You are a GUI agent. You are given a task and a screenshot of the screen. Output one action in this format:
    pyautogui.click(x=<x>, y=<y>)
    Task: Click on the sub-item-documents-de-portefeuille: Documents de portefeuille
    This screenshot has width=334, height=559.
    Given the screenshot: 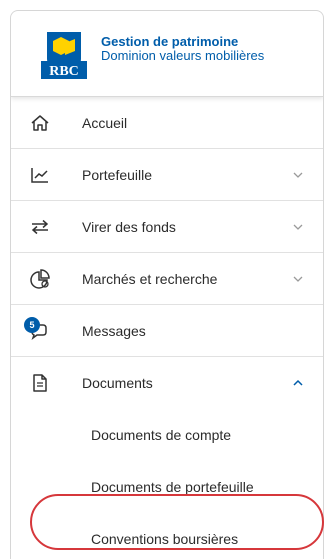 What is the action you would take?
    pyautogui.click(x=167, y=487)
    